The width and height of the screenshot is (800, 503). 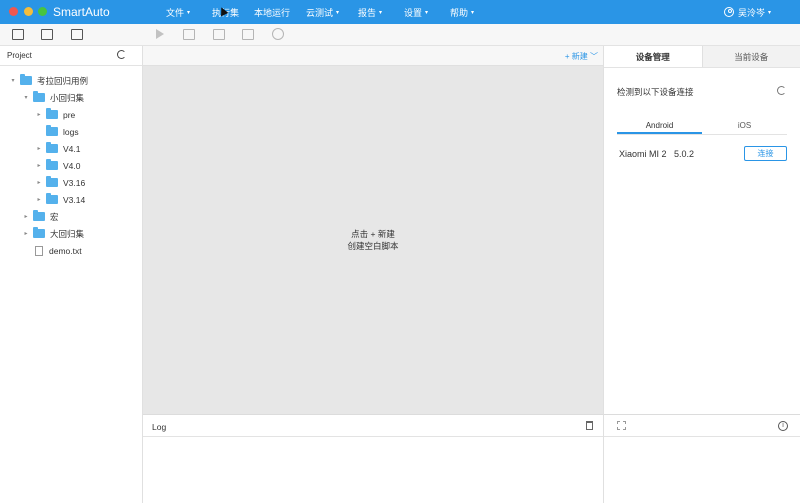 What do you see at coordinates (729, 12) in the screenshot?
I see `user-icon` at bounding box center [729, 12].